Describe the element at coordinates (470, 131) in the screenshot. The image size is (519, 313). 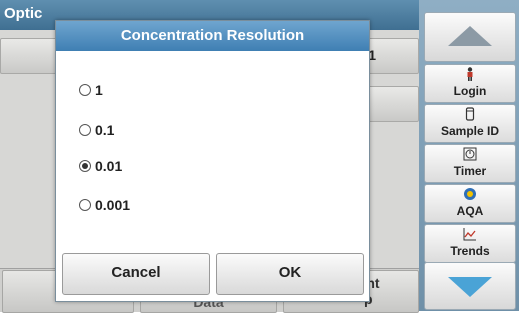
I see `sample-id-label: Sample ID` at that location.